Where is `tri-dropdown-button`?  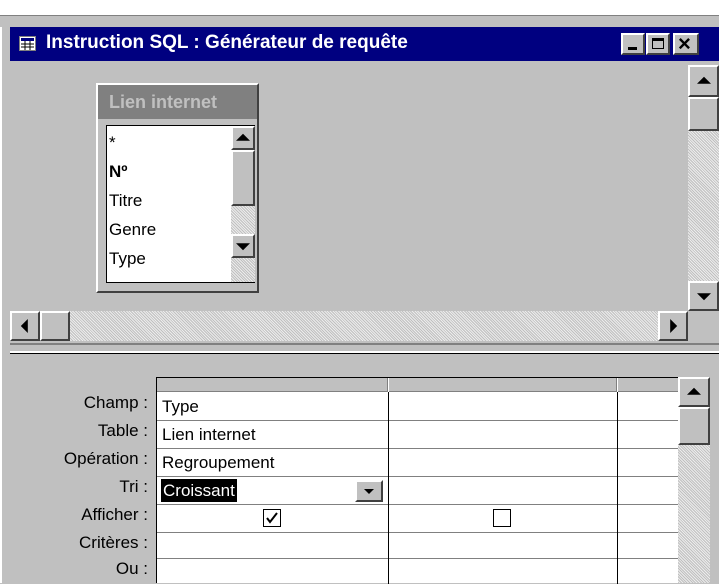
tri-dropdown-button is located at coordinates (369, 491).